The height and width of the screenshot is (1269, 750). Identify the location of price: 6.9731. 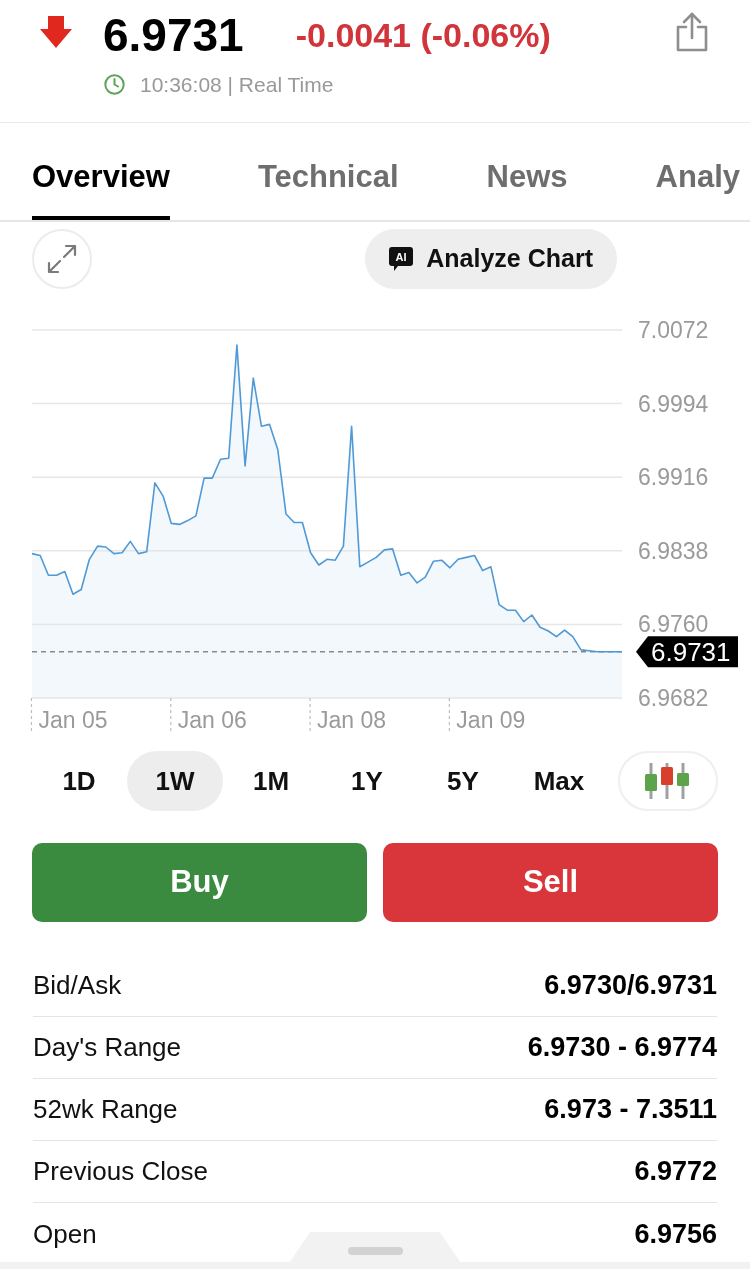
(173, 35).